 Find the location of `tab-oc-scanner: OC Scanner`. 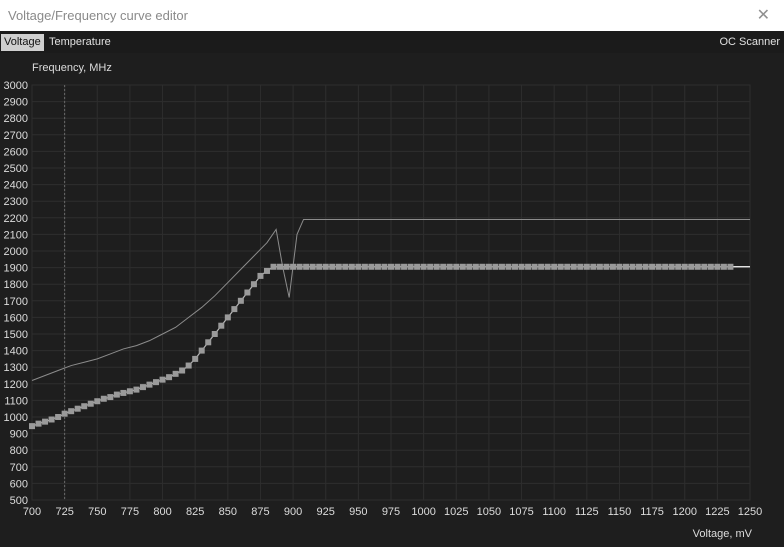

tab-oc-scanner: OC Scanner is located at coordinates (749, 42).